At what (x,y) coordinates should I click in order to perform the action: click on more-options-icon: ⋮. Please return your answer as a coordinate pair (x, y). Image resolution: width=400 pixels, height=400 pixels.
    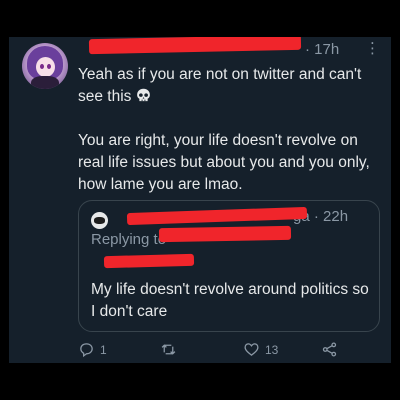
    Looking at the image, I should click on (372, 48).